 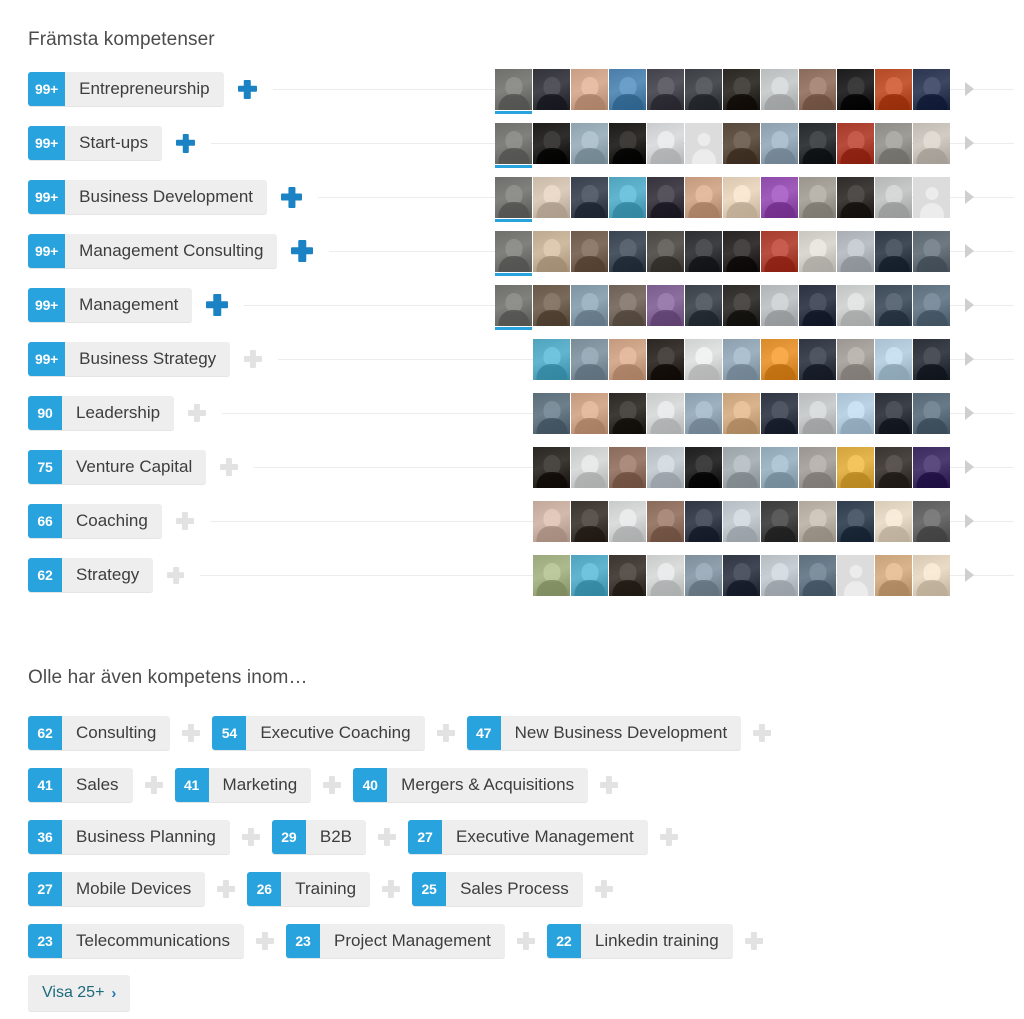 What do you see at coordinates (110, 305) in the screenshot?
I see `skill-pill: 99+ Management` at bounding box center [110, 305].